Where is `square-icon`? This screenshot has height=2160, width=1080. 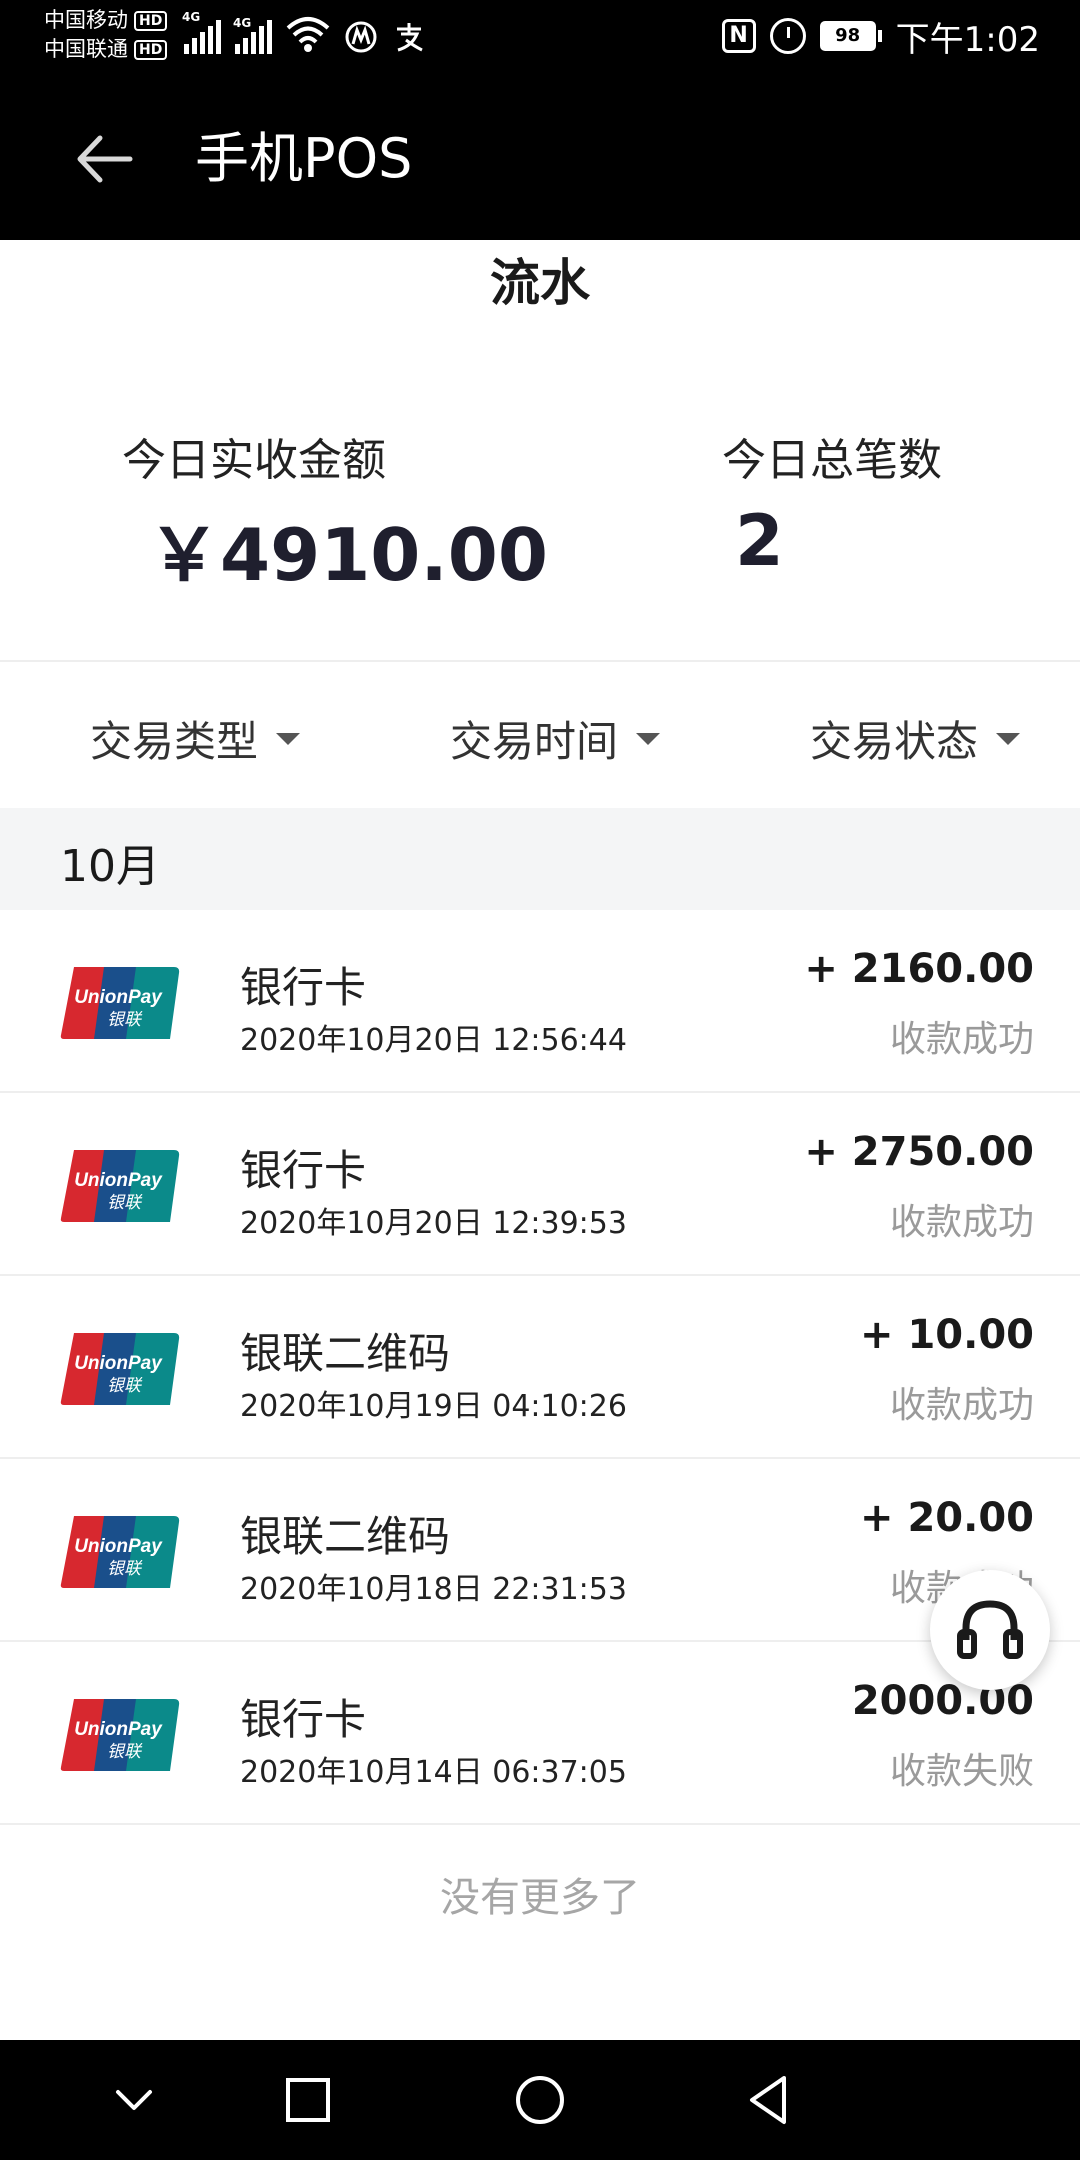 square-icon is located at coordinates (308, 2100).